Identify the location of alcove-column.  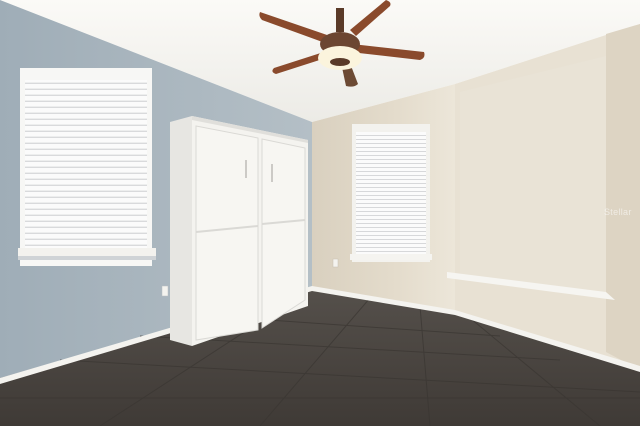
(623, 197).